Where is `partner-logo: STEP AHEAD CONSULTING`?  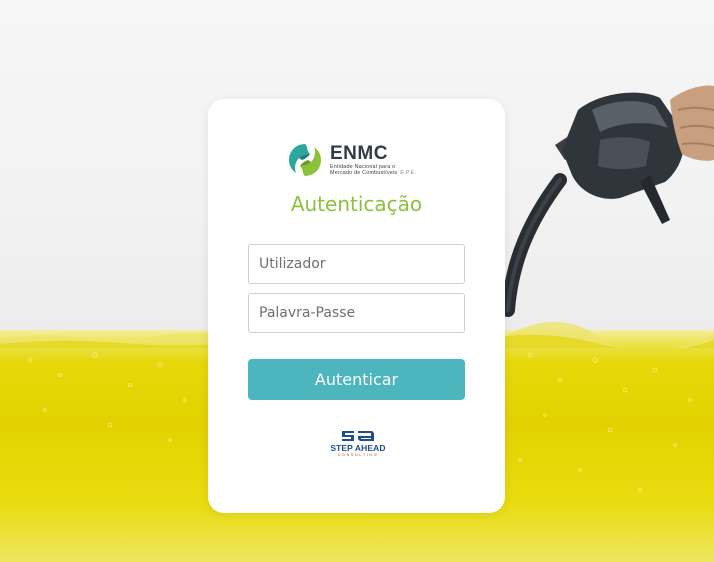 partner-logo: STEP AHEAD CONSULTING is located at coordinates (358, 447).